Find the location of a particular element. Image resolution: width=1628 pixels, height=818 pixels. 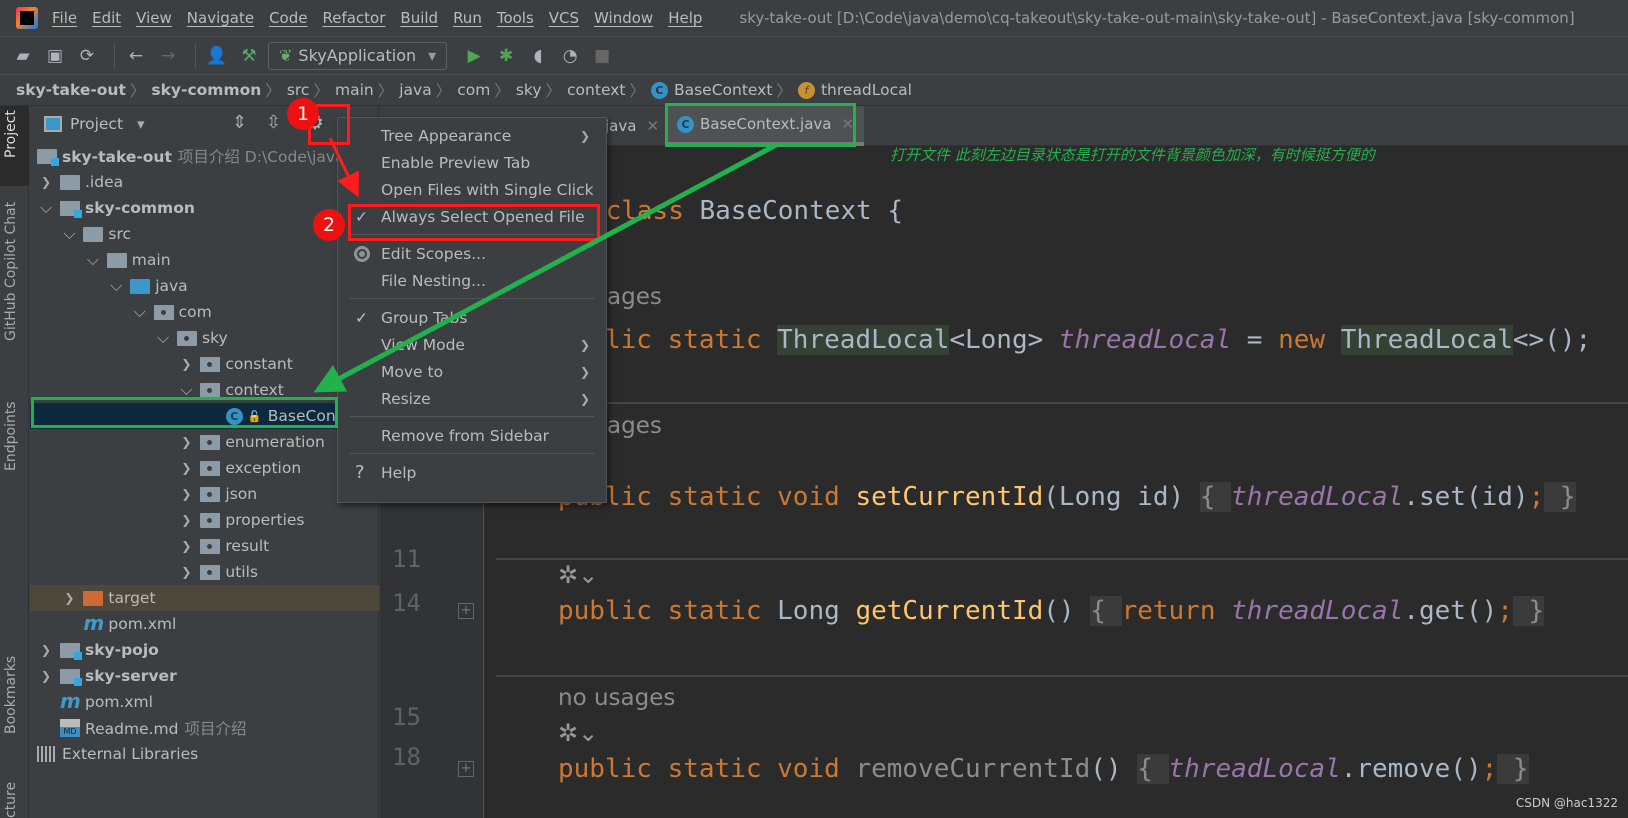

breadcrumb-item: f threadLocal is located at coordinates (854, 90).